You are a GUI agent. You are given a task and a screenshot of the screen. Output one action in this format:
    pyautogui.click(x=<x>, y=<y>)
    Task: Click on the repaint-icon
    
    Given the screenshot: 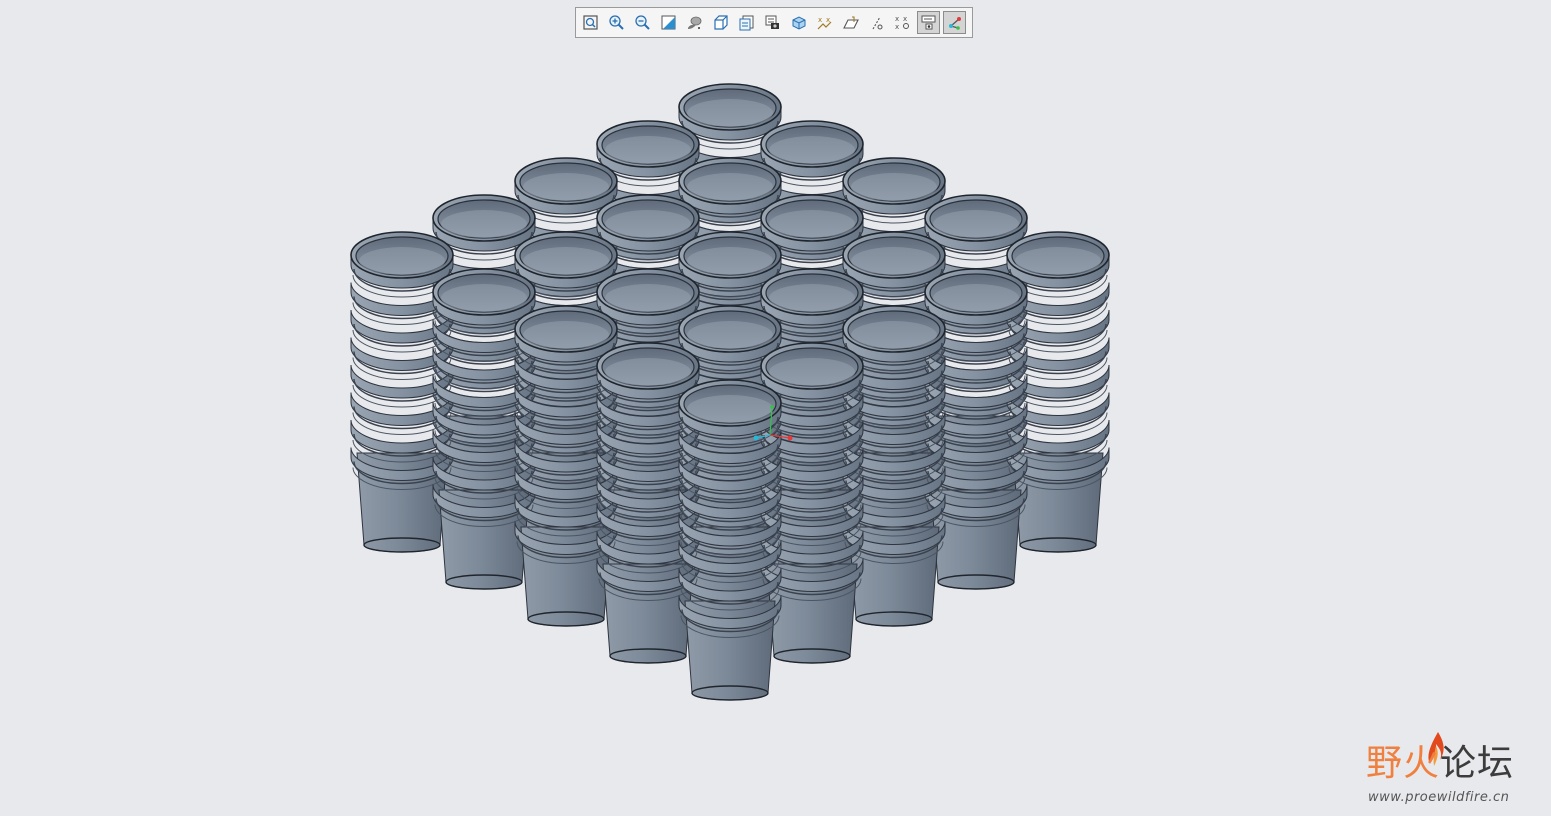 What is the action you would take?
    pyautogui.click(x=668, y=22)
    